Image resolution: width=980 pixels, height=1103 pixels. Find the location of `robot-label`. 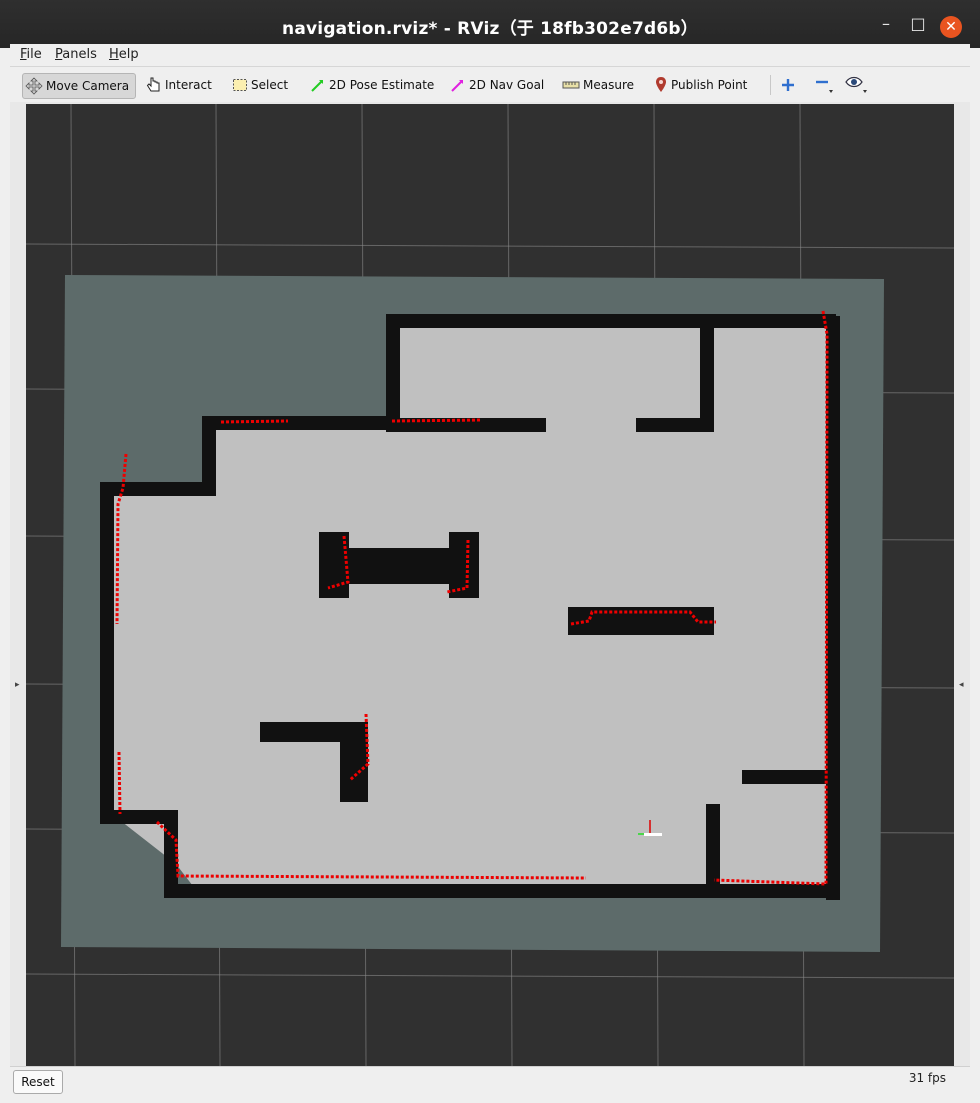

robot-label is located at coordinates (653, 834).